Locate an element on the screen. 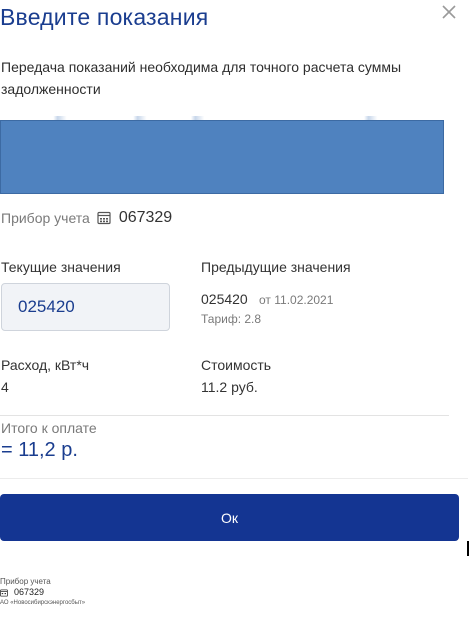 The image size is (471, 619). redacted-address-block is located at coordinates (222, 157).